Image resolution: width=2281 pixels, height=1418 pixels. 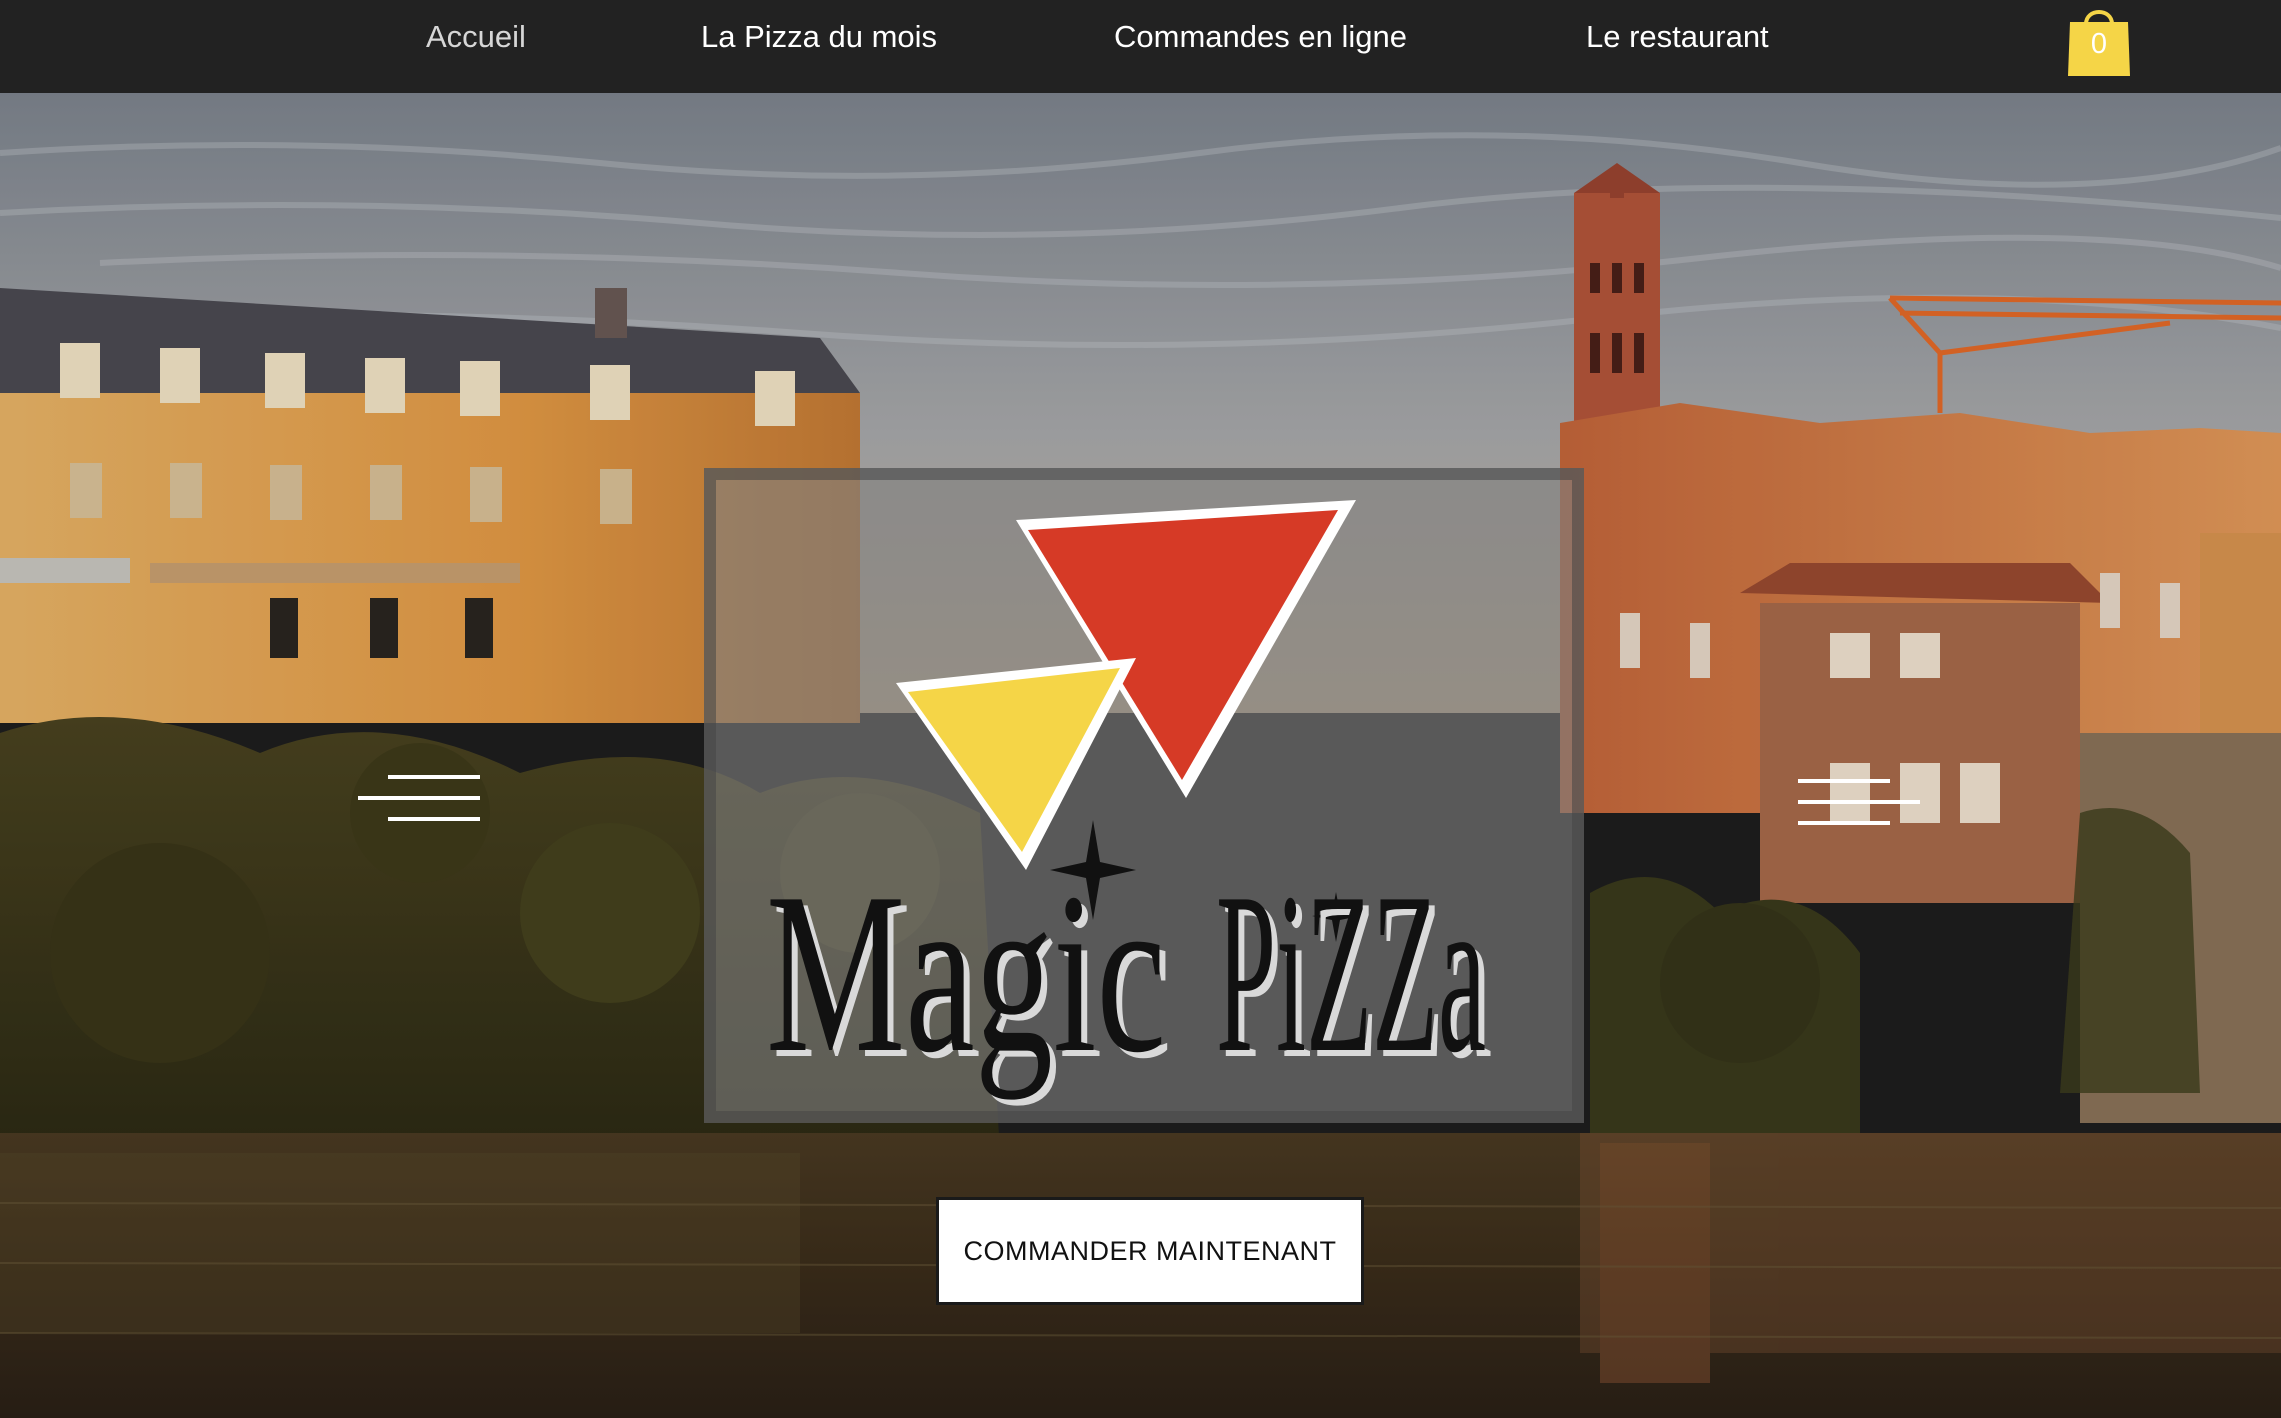 I want to click on nav-item-commandes-en-ligne: Commandes en ligne, so click(x=1260, y=37).